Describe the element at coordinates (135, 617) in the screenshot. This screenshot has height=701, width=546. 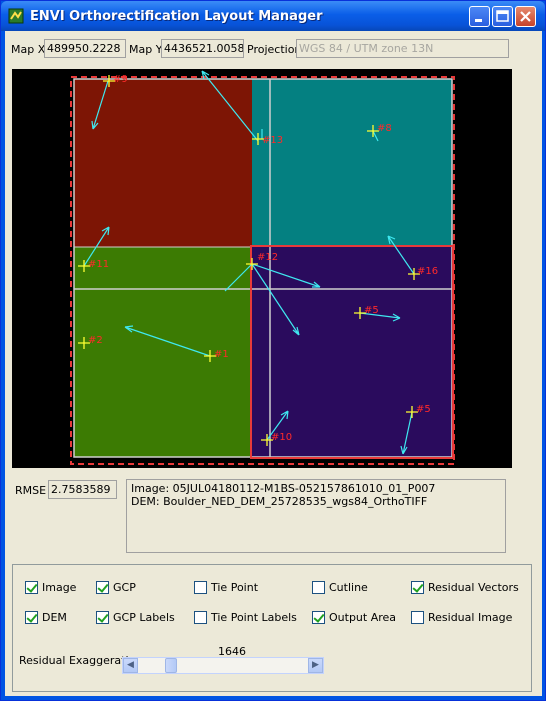
I see `gcp-labels-checkbox: GCP Labels` at that location.